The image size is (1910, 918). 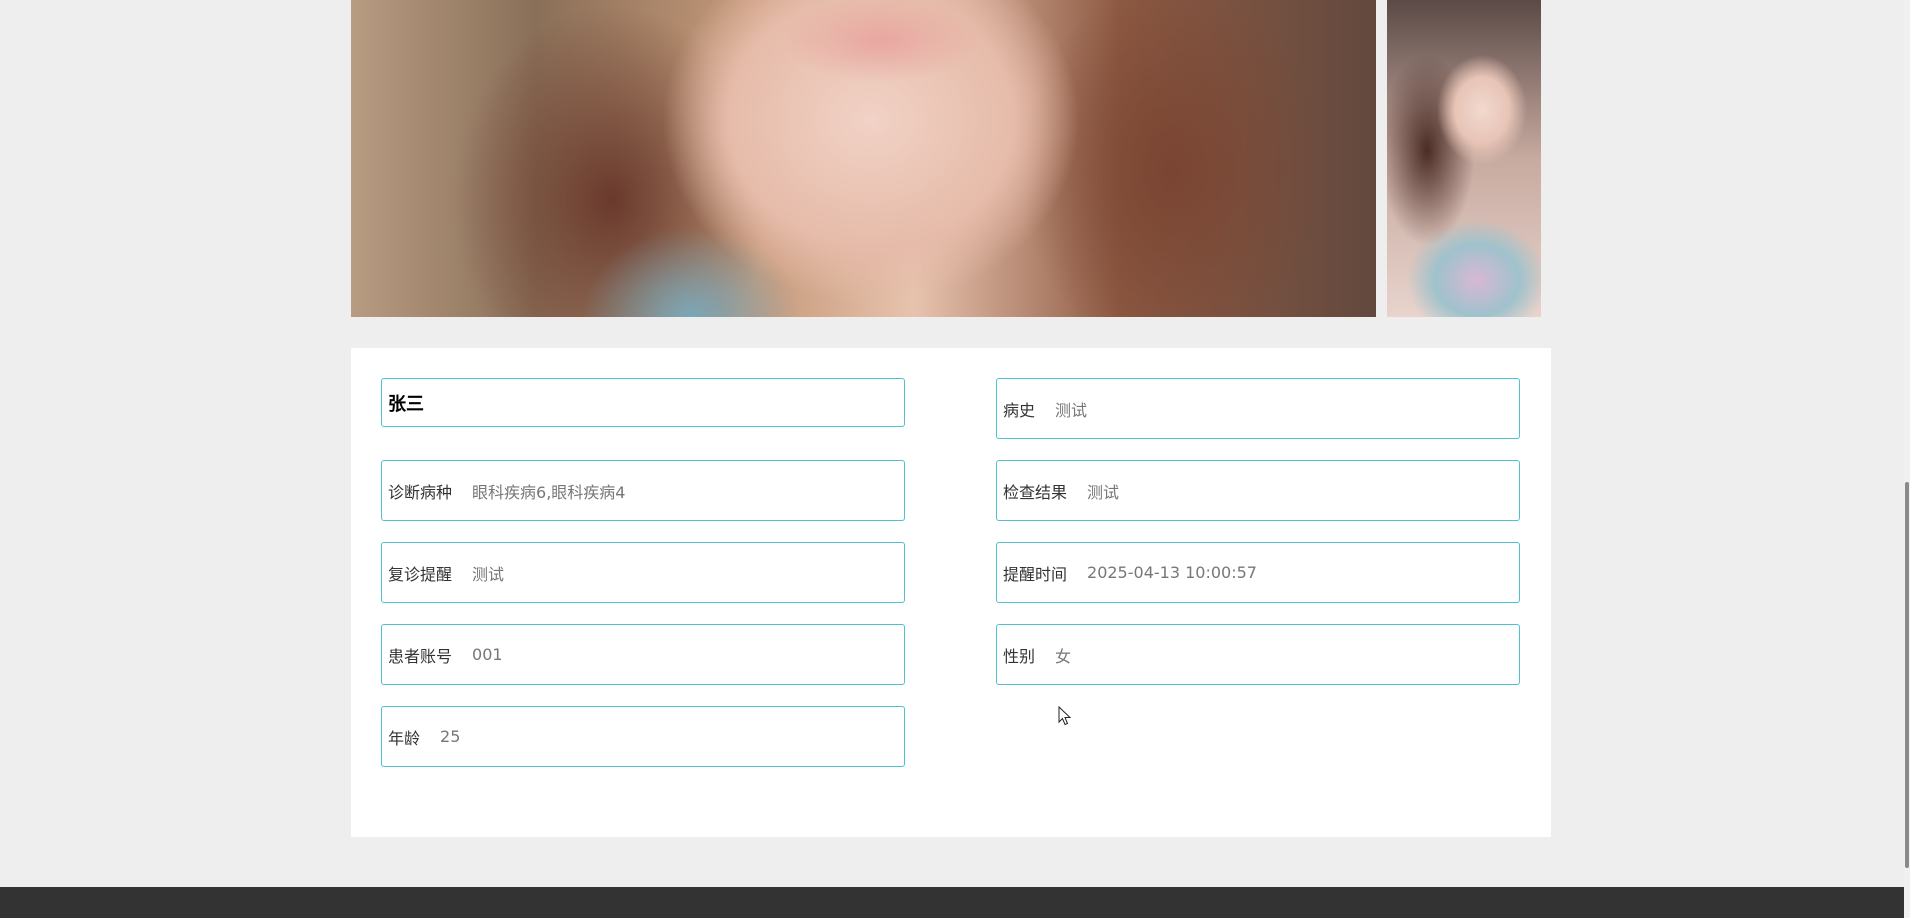 What do you see at coordinates (1019, 656) in the screenshot?
I see `gender-label: 性别` at bounding box center [1019, 656].